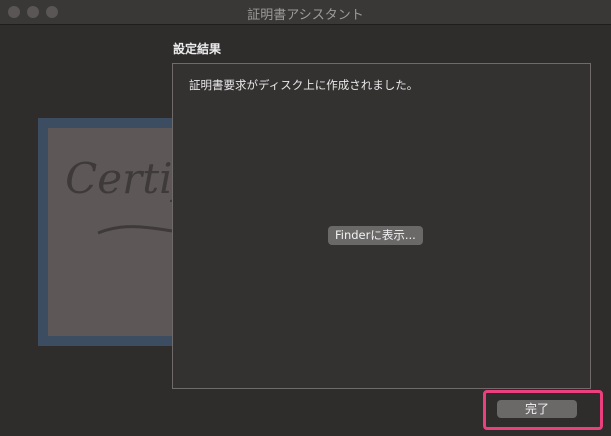 The width and height of the screenshot is (611, 436). I want to click on done-button: 完了, so click(537, 409).